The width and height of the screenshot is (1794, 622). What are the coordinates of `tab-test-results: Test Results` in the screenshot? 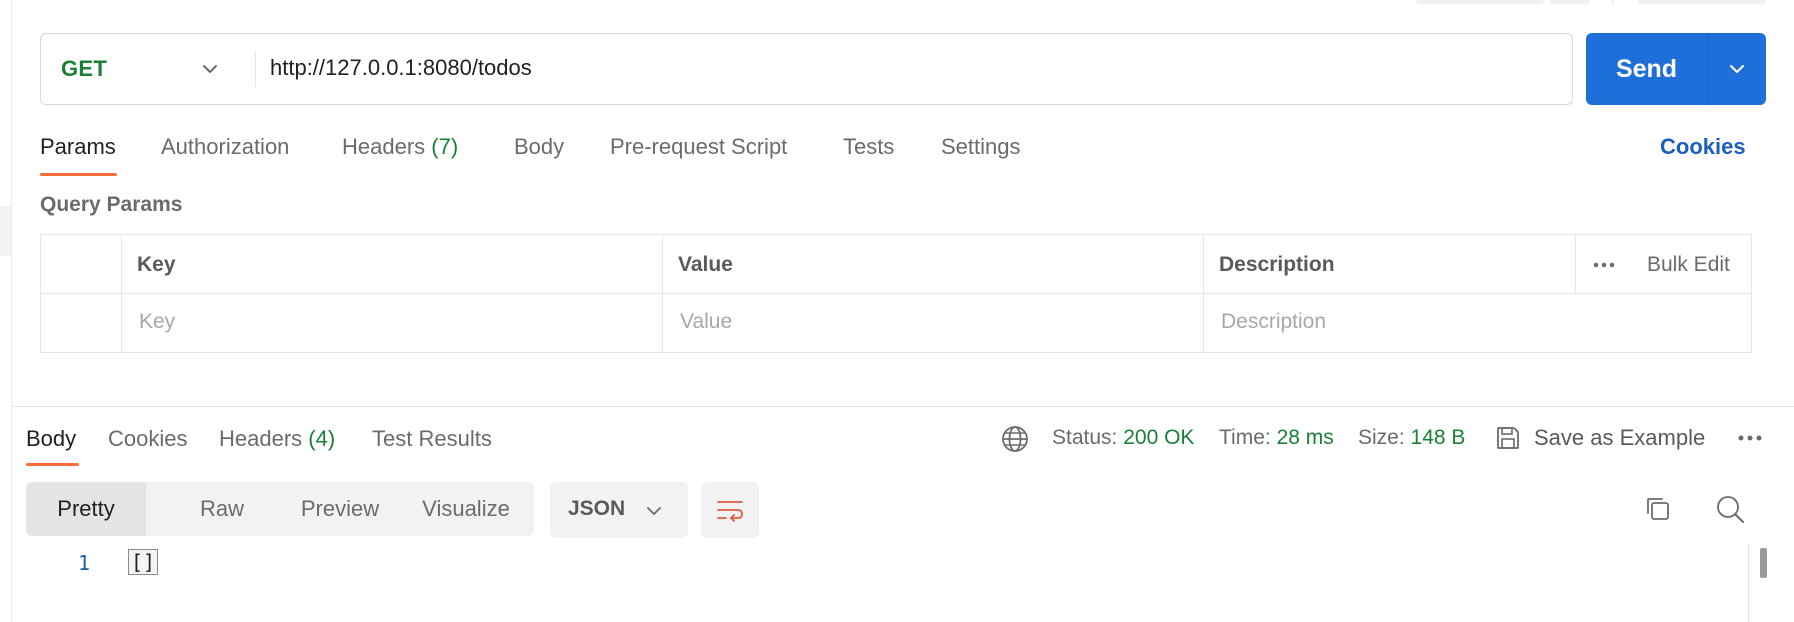 It's located at (432, 439).